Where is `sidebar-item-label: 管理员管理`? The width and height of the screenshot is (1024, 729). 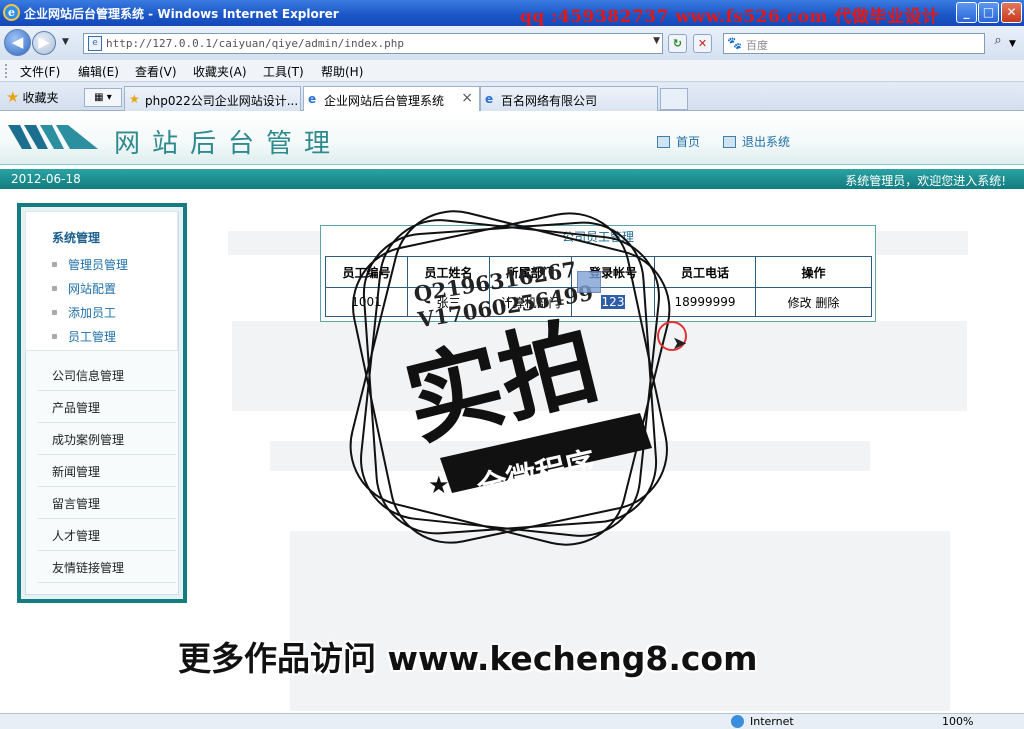 sidebar-item-label: 管理员管理 is located at coordinates (98, 265).